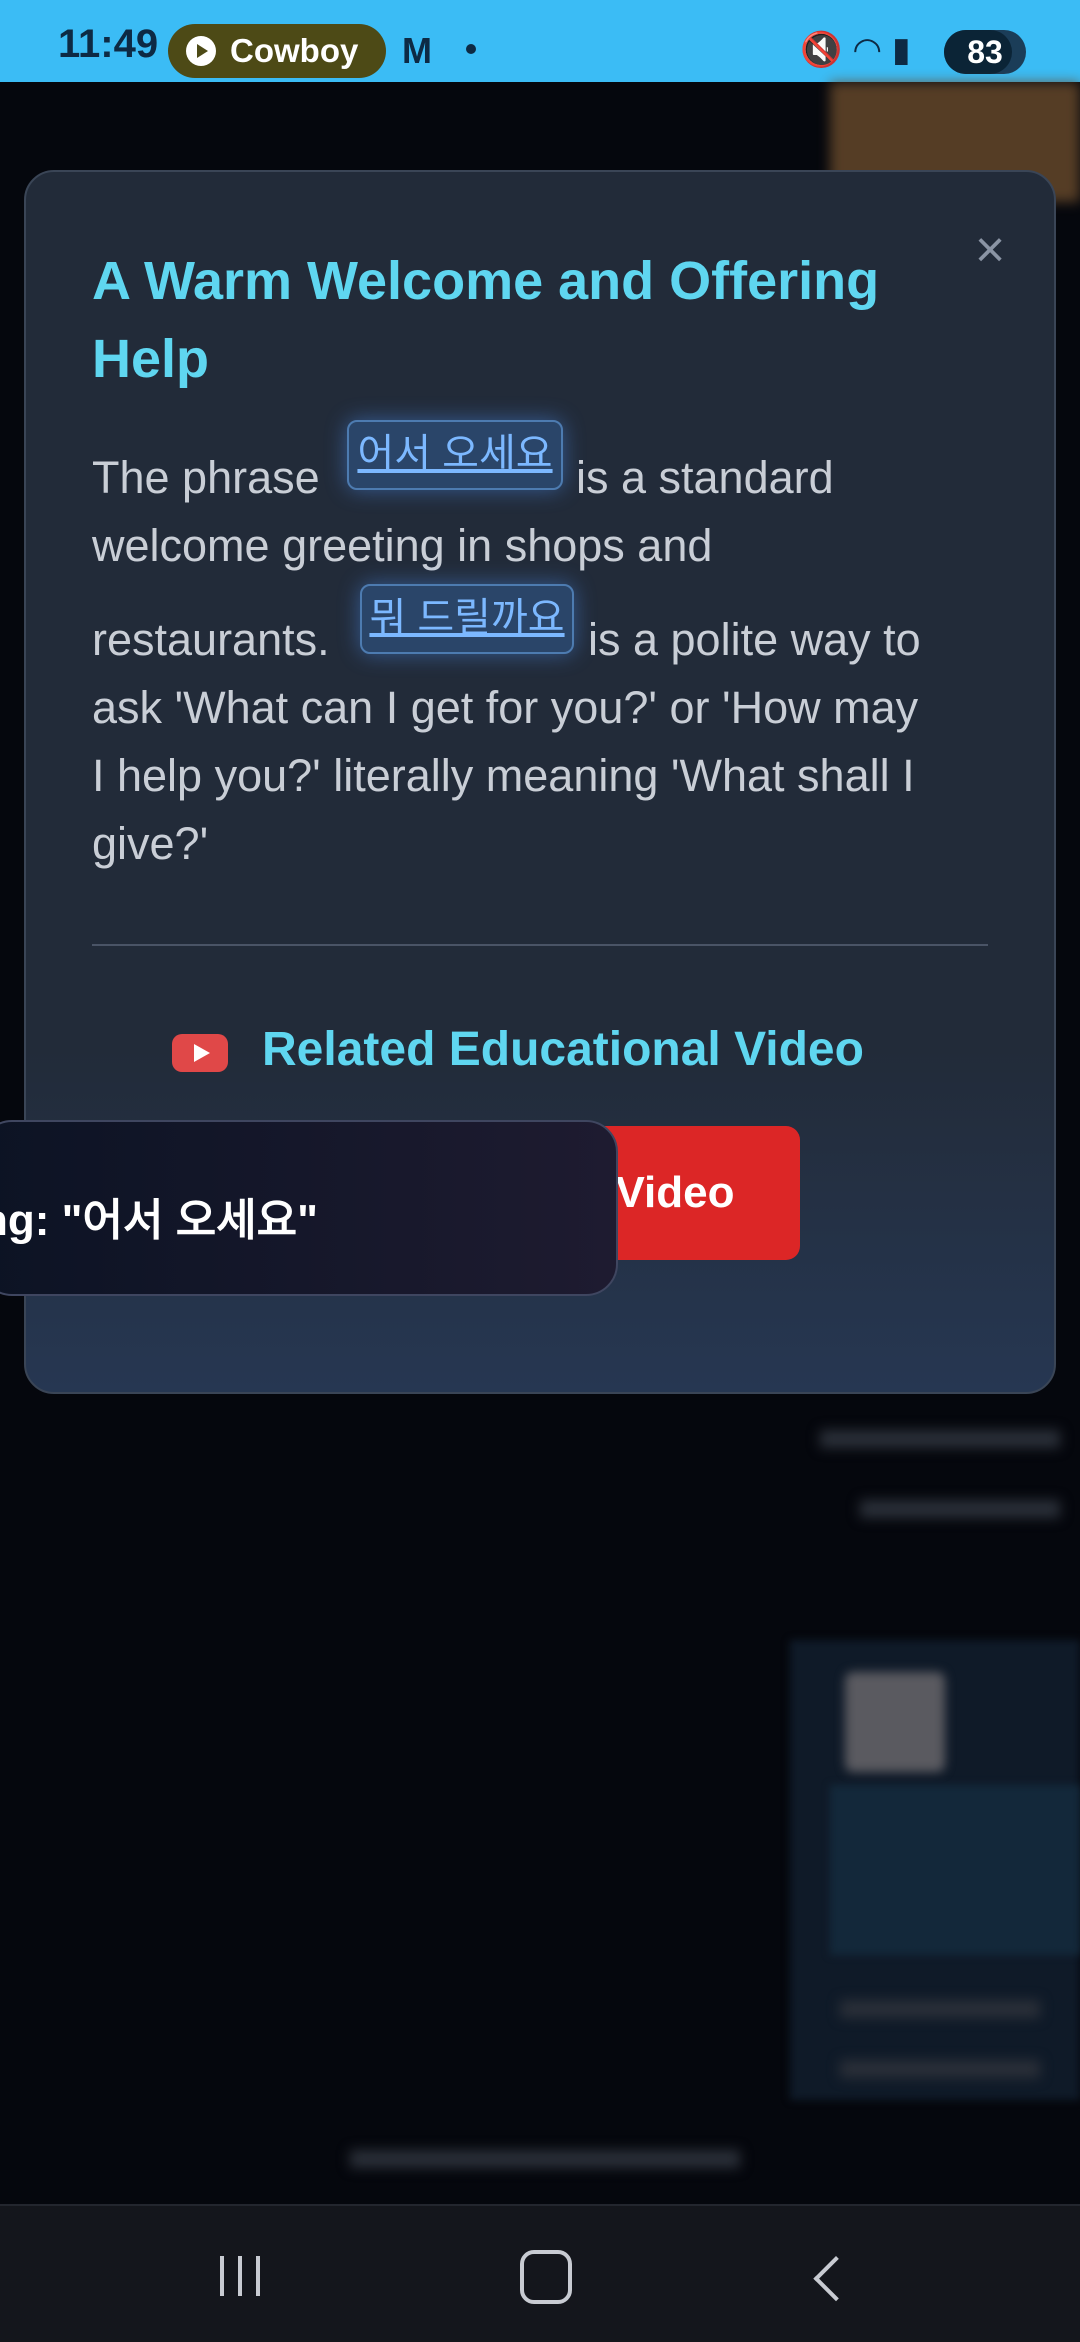 This screenshot has width=1080, height=2342. What do you see at coordinates (754, 639) in the screenshot?
I see `body-after-term2: is a polite way to` at bounding box center [754, 639].